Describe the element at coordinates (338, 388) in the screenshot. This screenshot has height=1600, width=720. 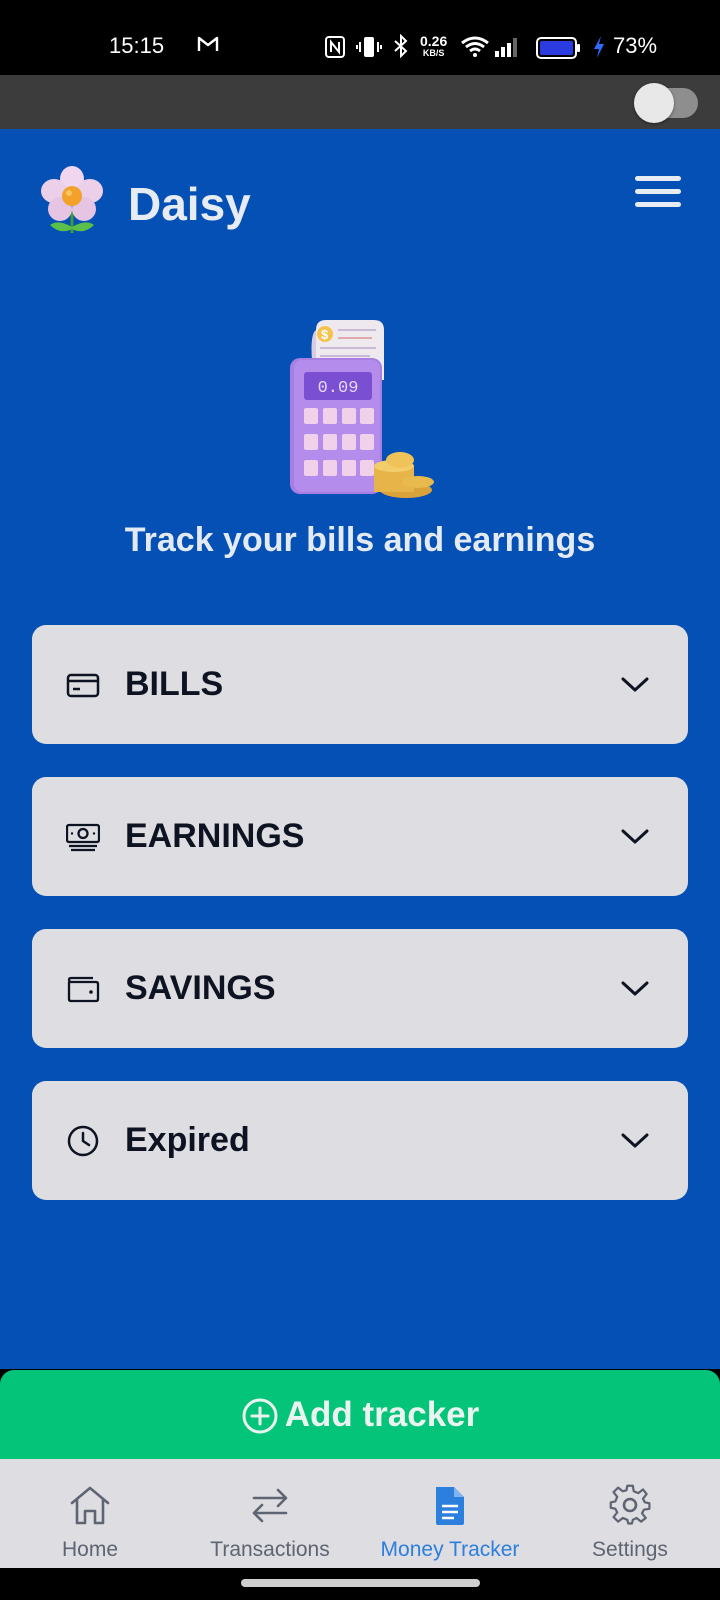
I see `calculator-display: 0.09` at that location.